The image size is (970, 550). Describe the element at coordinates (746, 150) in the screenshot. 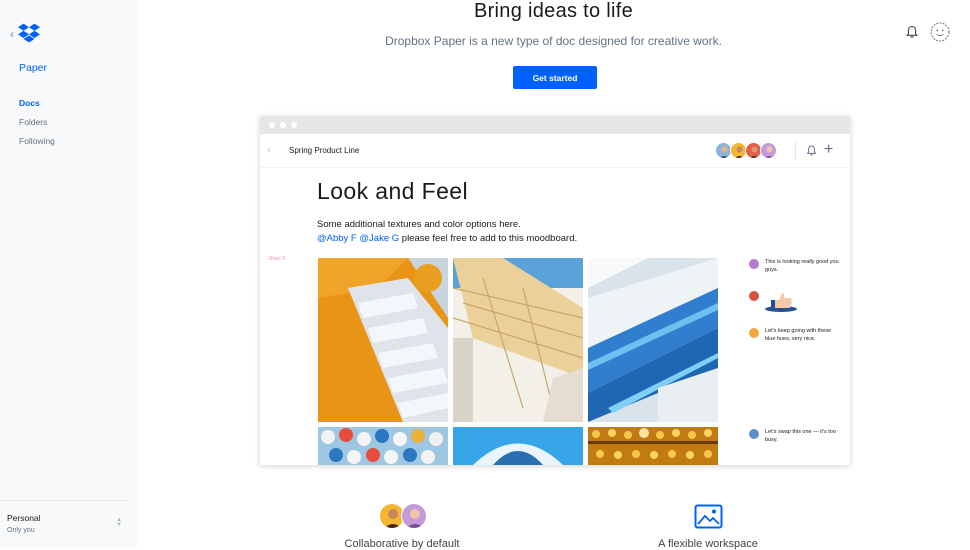

I see `collaborator-avatars` at that location.